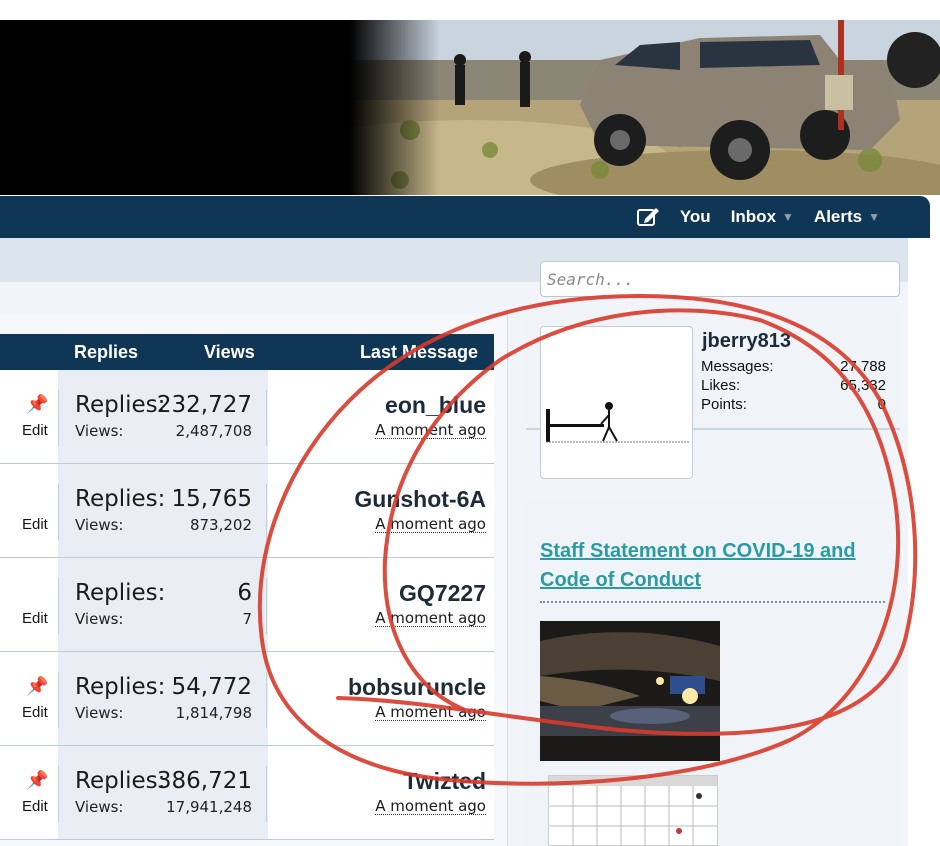 The height and width of the screenshot is (846, 940). I want to click on stat-value: 65,332, so click(863, 385).